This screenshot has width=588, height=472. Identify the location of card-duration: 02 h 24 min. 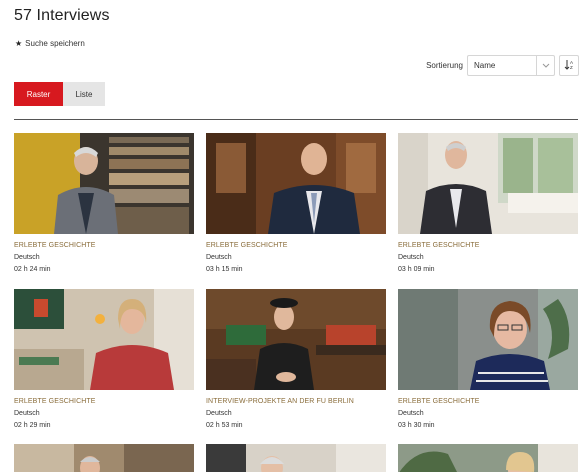
(32, 269).